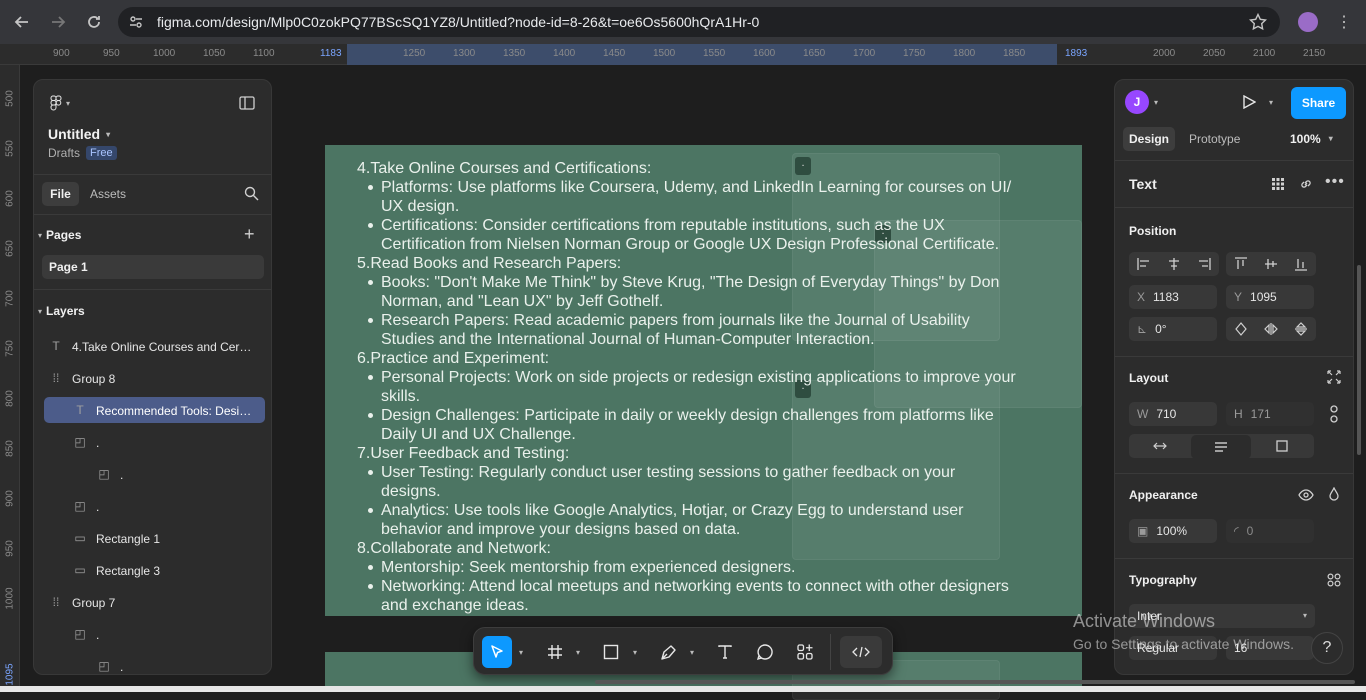 The width and height of the screenshot is (1366, 700). What do you see at coordinates (1164, 53) in the screenshot?
I see `ruler-tick-label: 2000` at bounding box center [1164, 53].